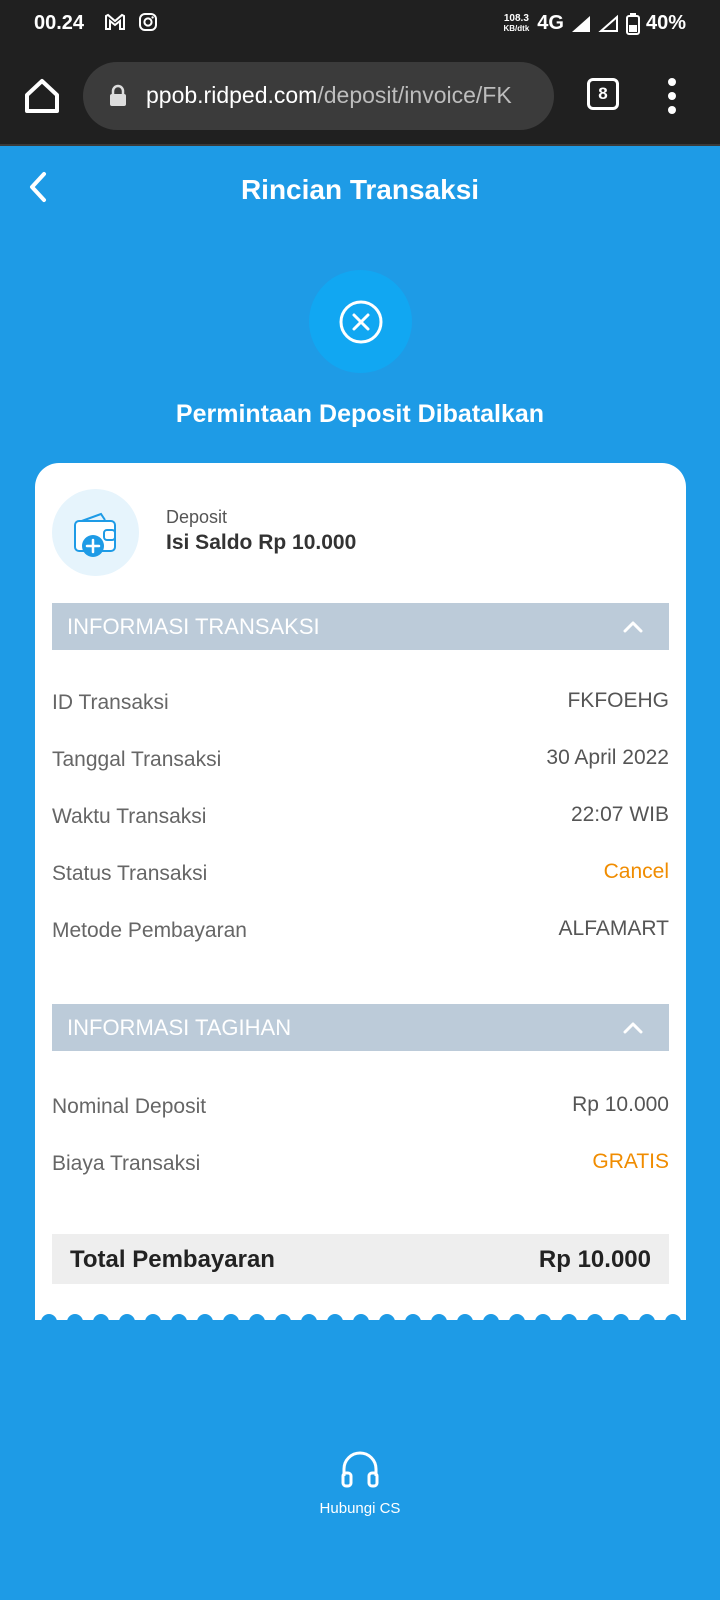  Describe the element at coordinates (126, 1163) in the screenshot. I see `biaya-transaksi-label: Biaya Transaksi` at that location.